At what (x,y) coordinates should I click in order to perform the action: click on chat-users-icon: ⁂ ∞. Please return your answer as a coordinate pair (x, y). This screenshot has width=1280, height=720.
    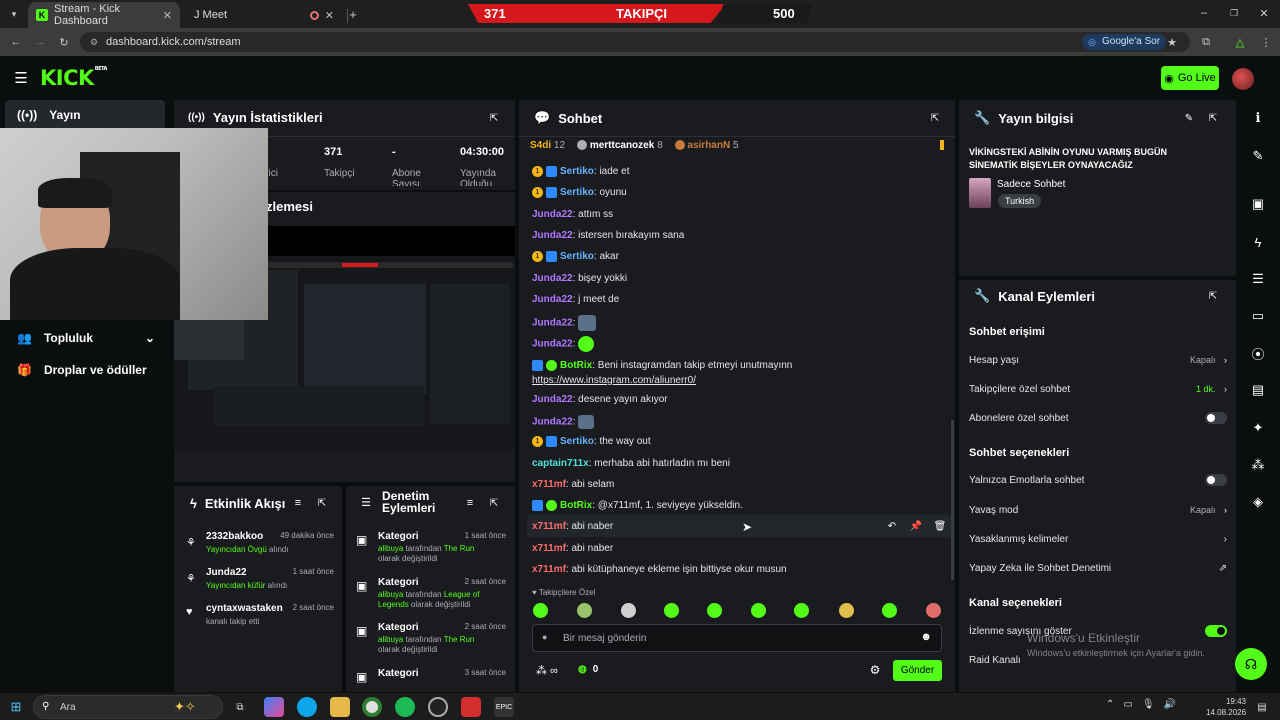
    Looking at the image, I should click on (547, 670).